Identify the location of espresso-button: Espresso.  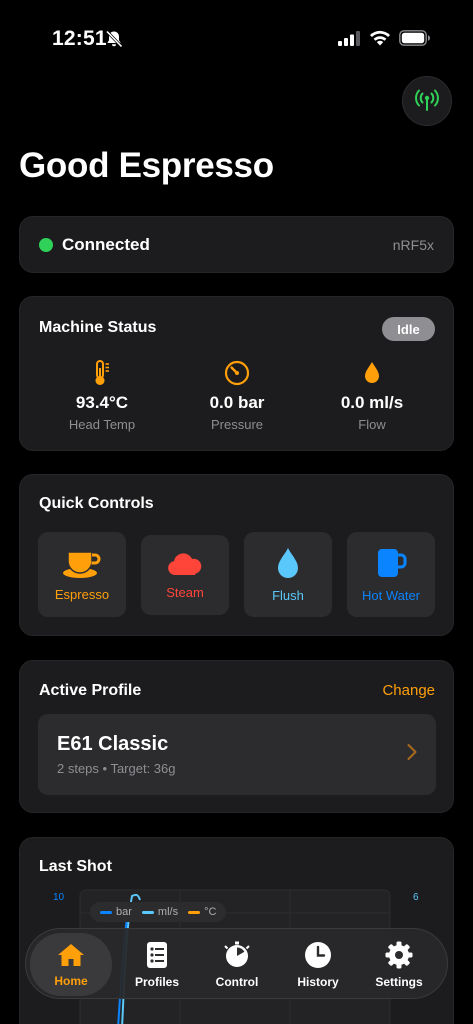
(82, 574).